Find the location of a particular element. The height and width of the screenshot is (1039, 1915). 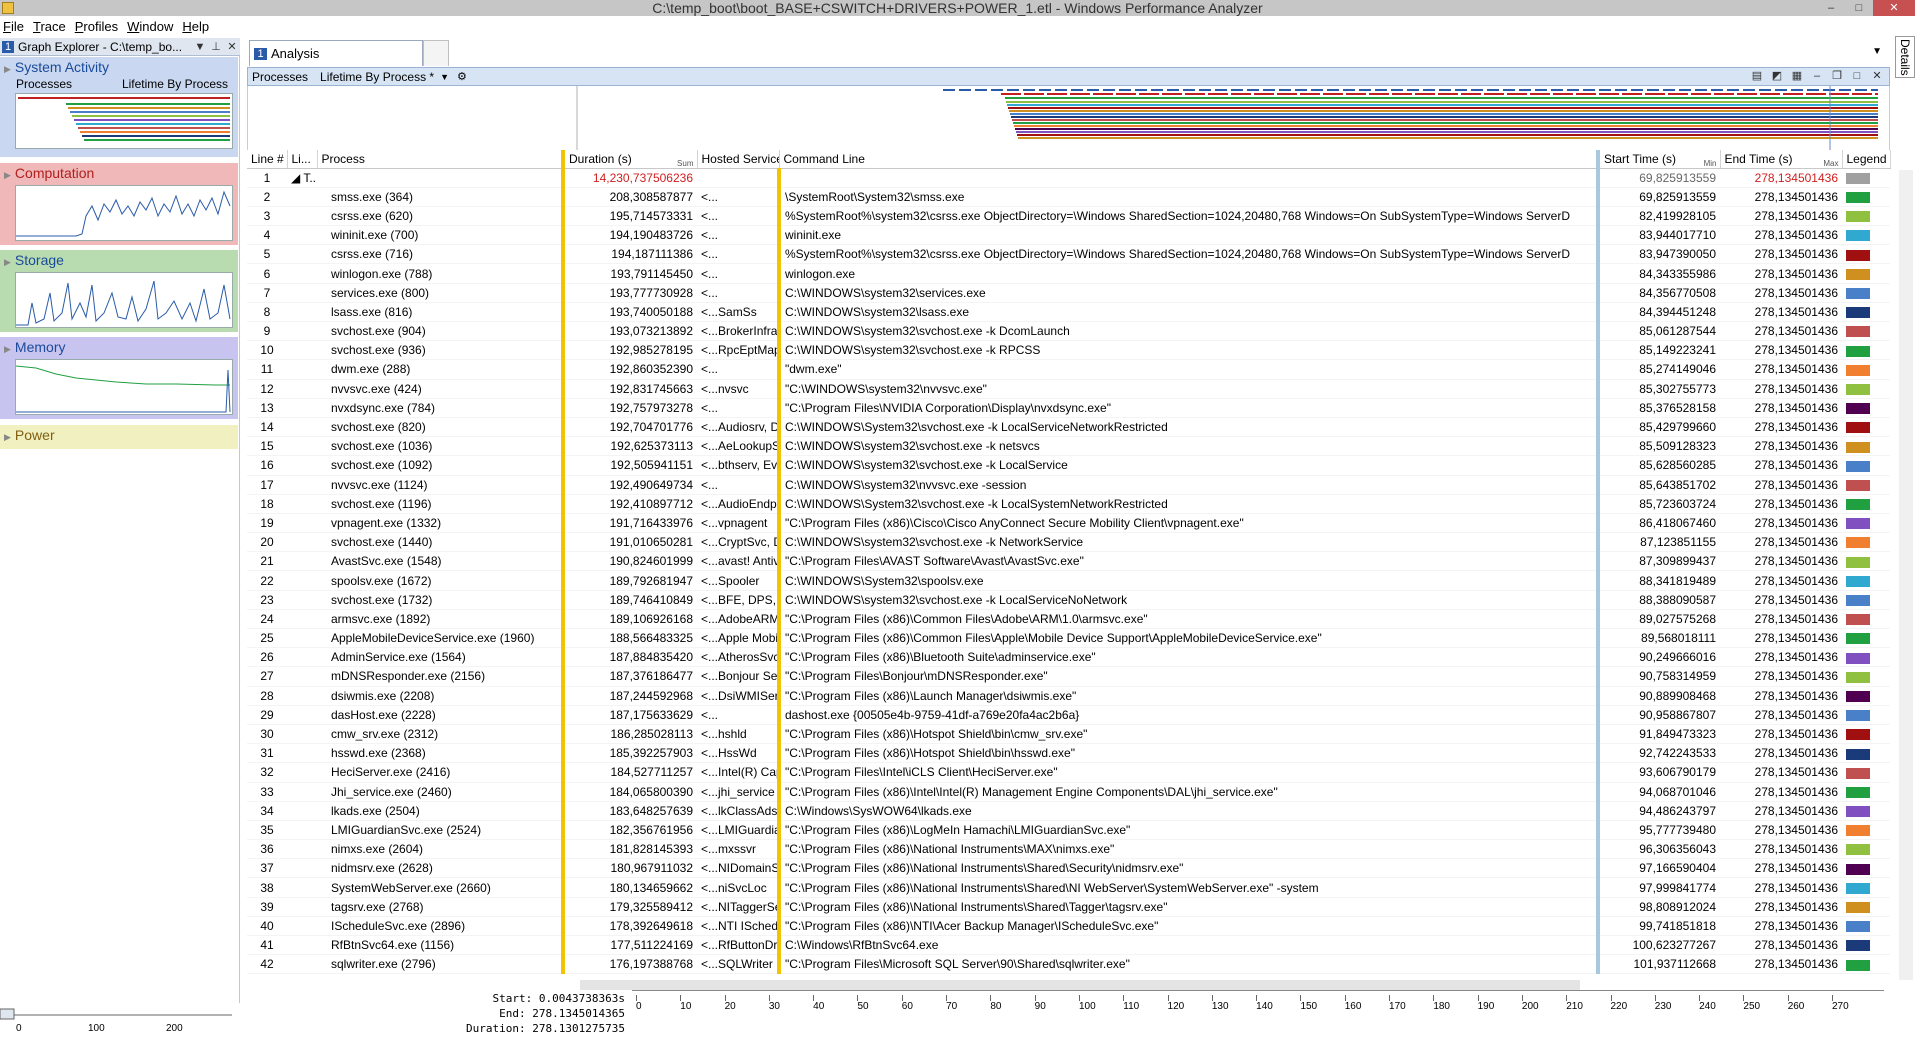

category-memory: ▶ Memory is located at coordinates (119, 378).